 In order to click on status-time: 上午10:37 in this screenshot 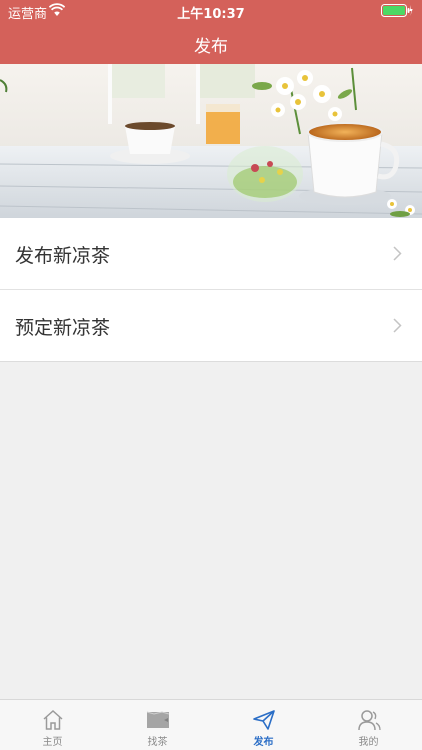, I will do `click(211, 14)`.